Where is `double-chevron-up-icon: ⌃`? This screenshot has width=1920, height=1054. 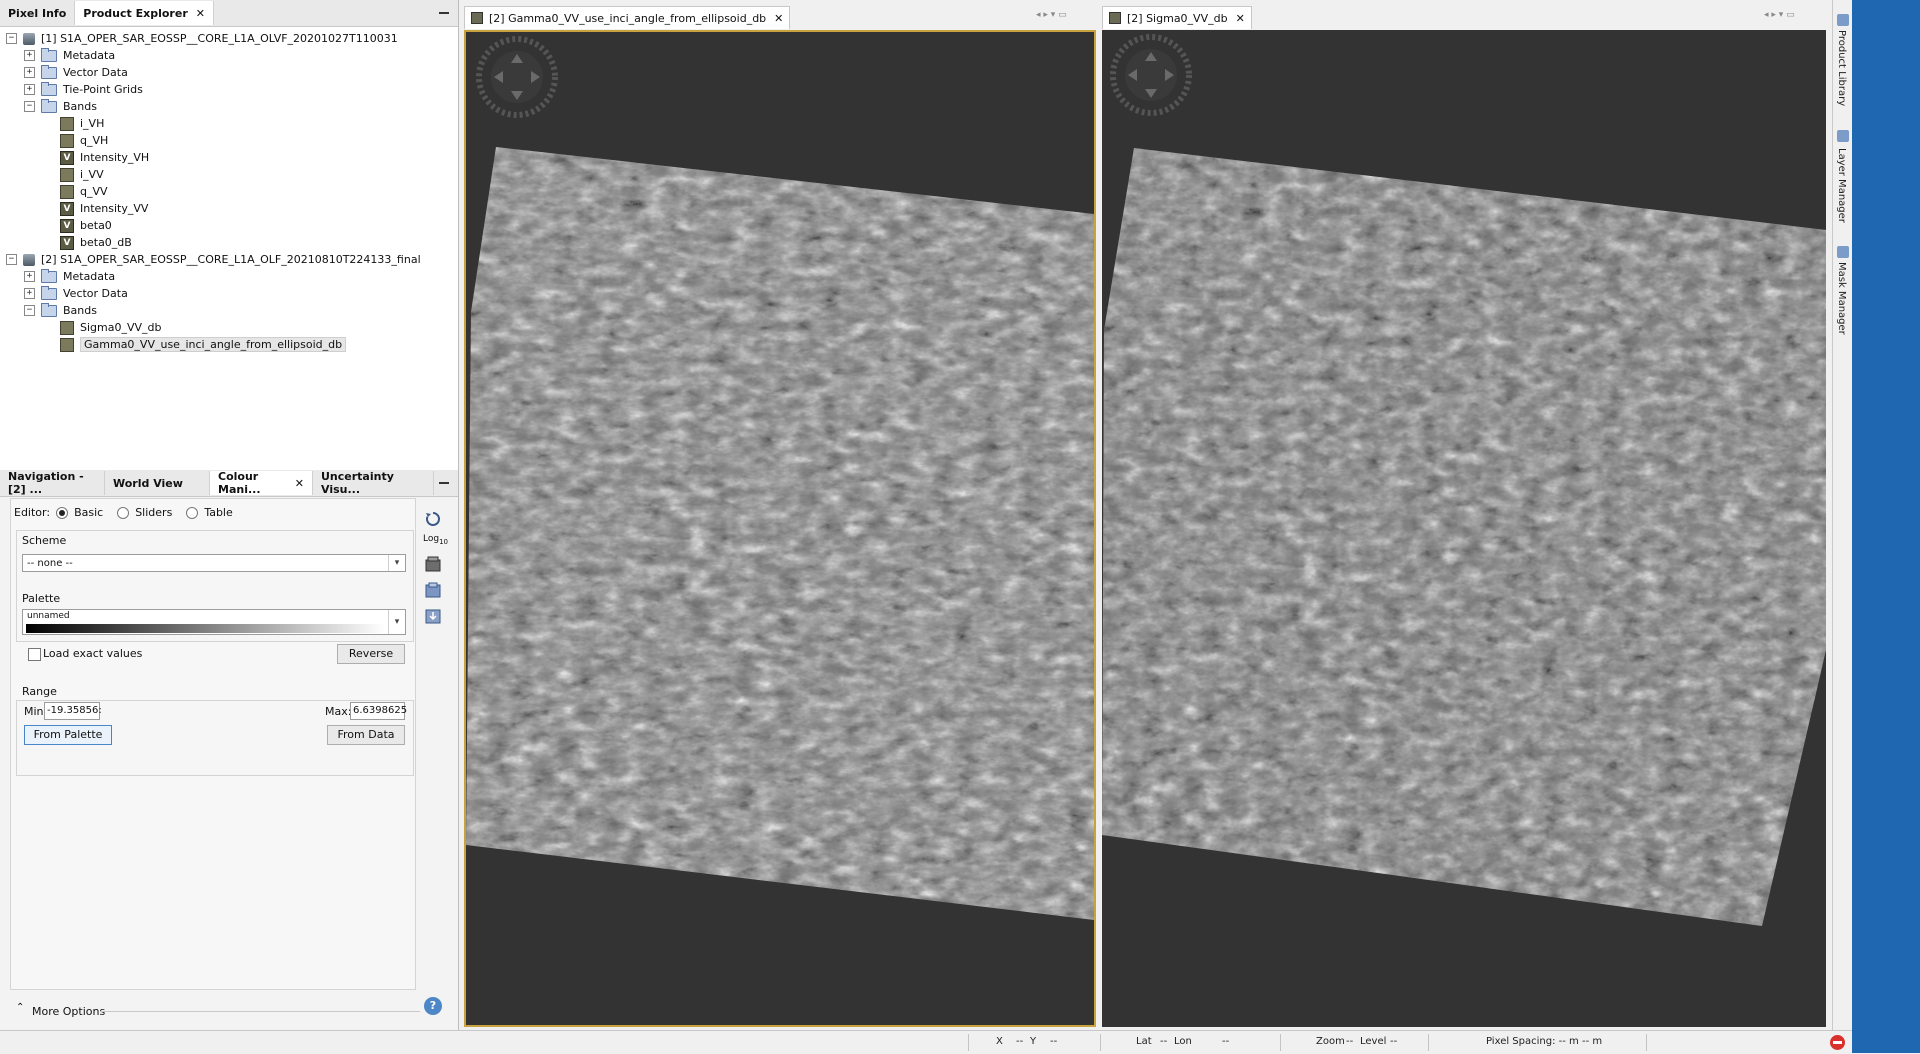 double-chevron-up-icon: ⌃ is located at coordinates (20, 1007).